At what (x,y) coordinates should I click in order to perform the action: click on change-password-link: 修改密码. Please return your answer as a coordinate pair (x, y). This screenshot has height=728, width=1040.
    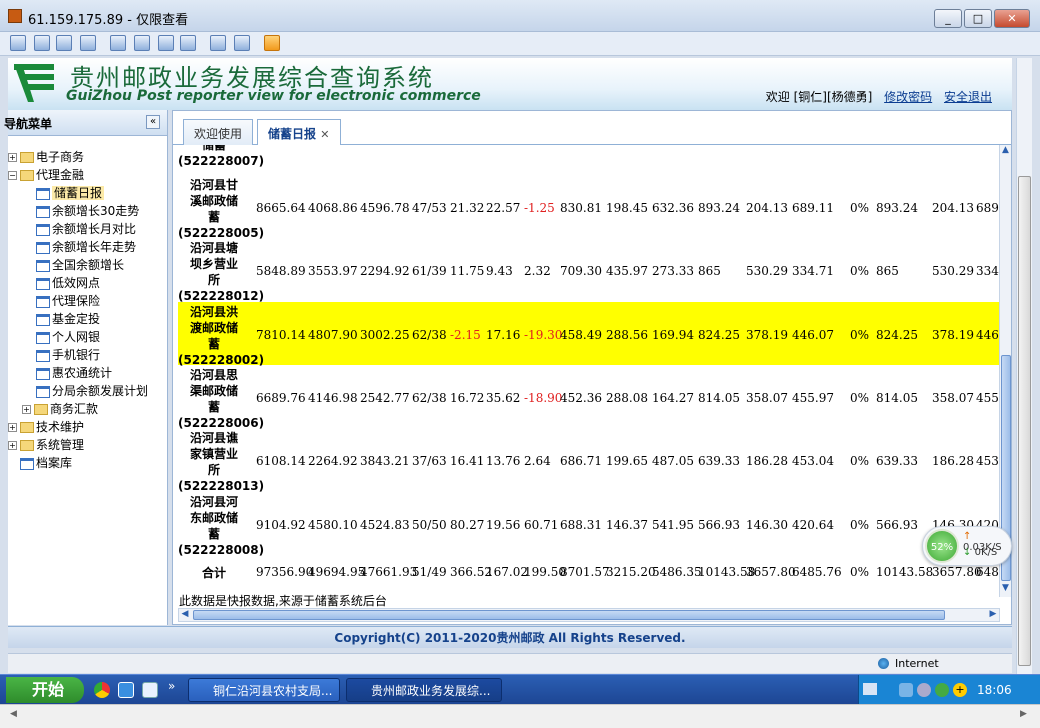
    Looking at the image, I should click on (908, 97).